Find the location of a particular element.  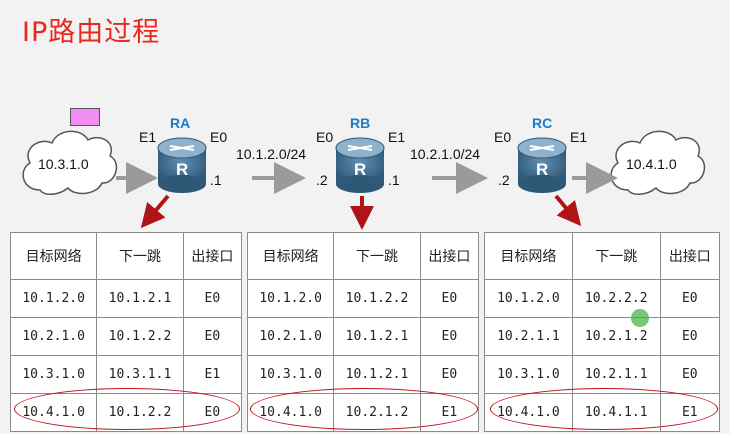

table-cell: 10.2.1.1 is located at coordinates (528, 336).